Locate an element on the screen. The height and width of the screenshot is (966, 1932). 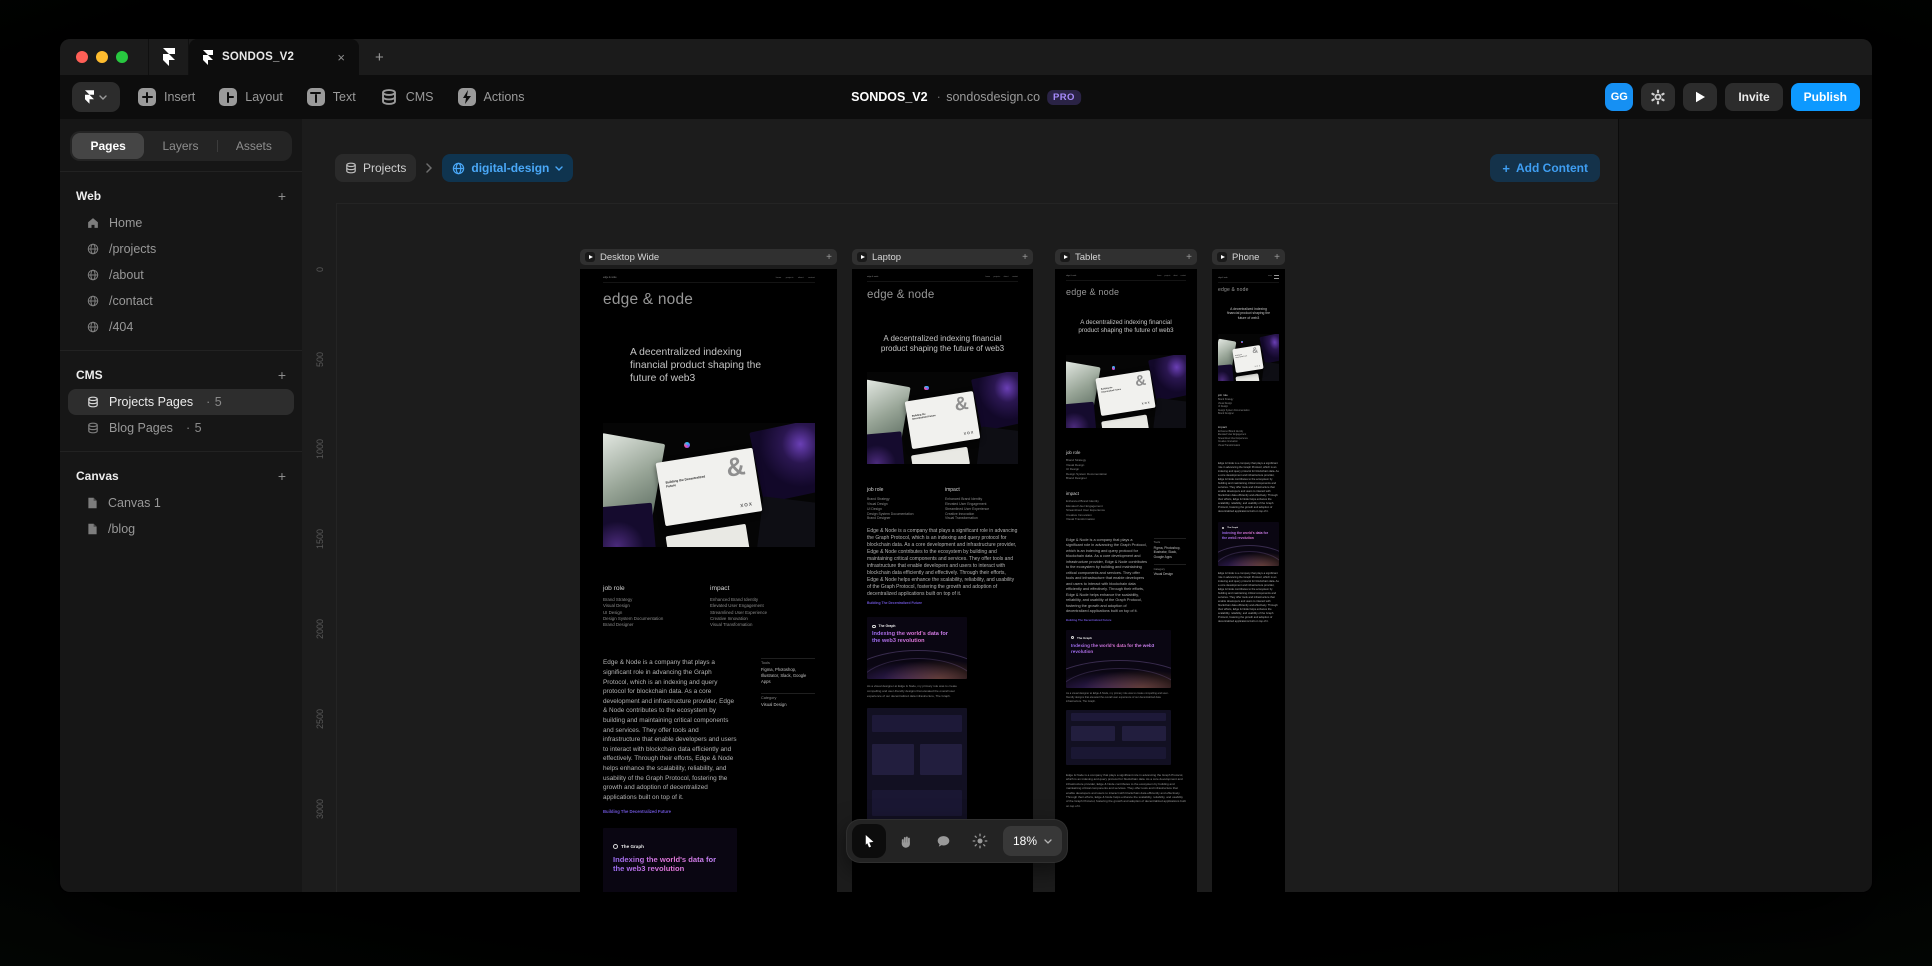
tab-close-icon: × is located at coordinates (341, 57).